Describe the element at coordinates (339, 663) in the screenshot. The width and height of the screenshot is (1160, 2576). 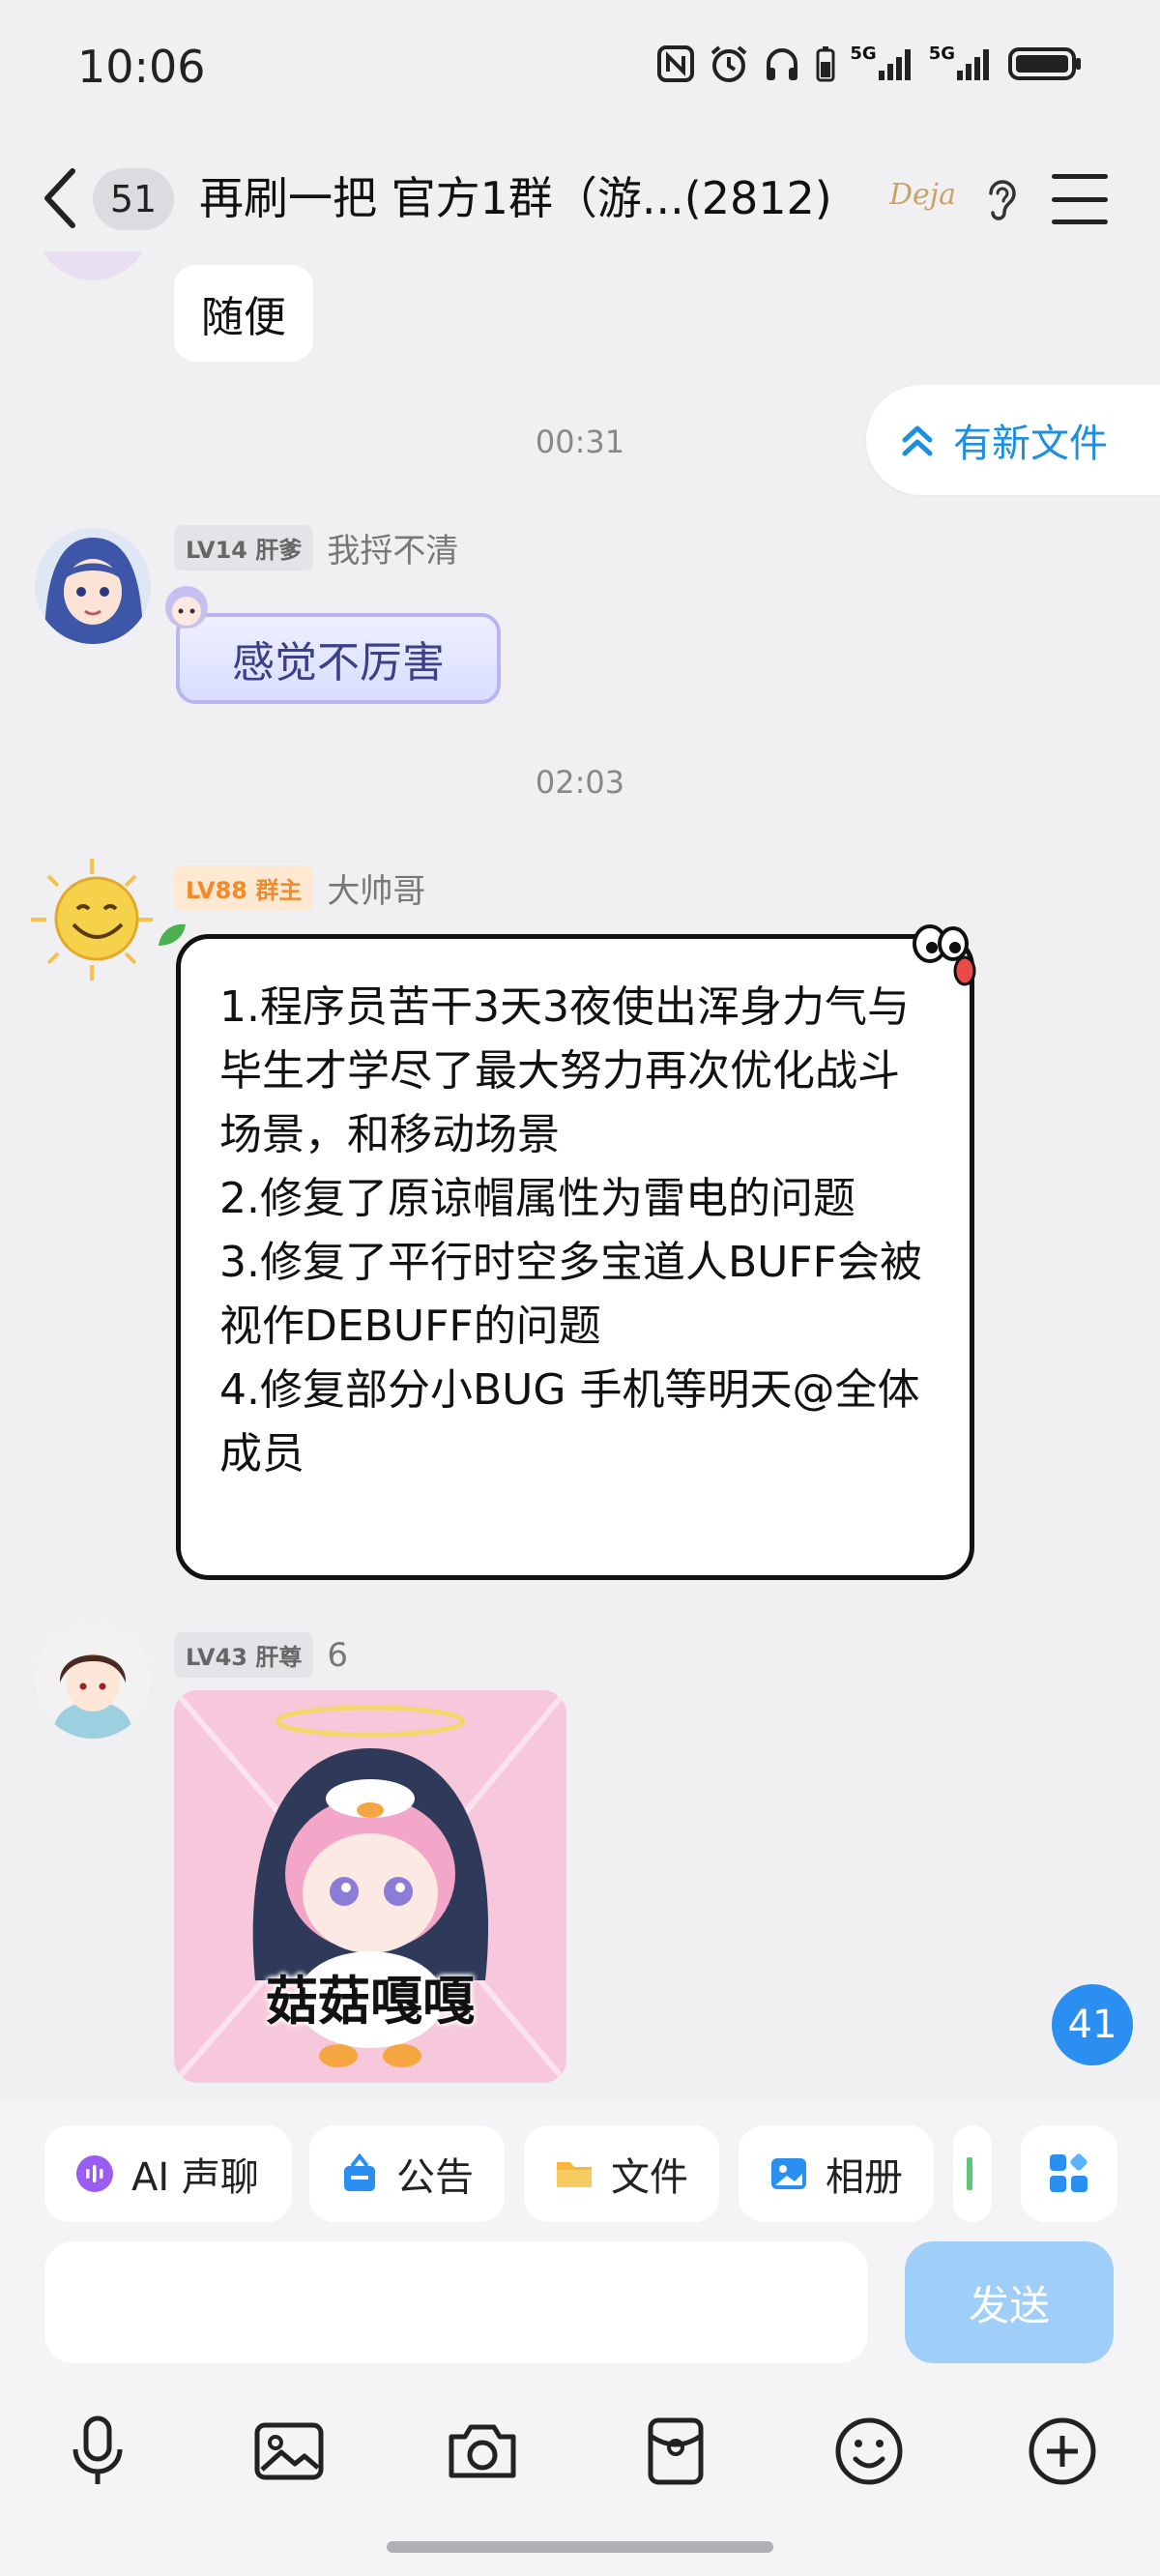
I see `message-text-1: 感觉不厉害` at that location.